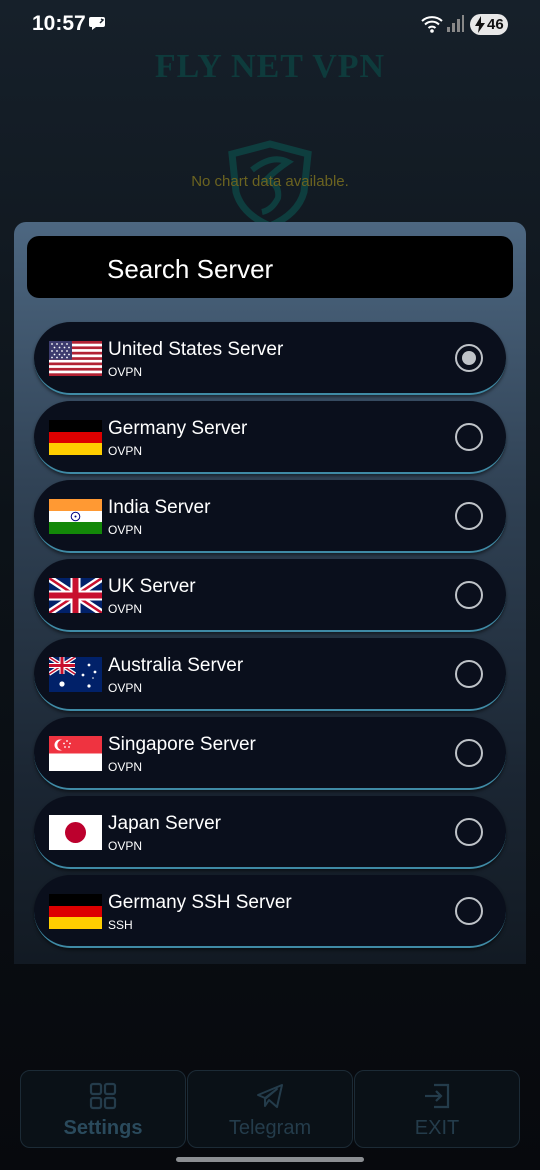 The image size is (540, 1170). Describe the element at coordinates (495, 24) in the screenshot. I see `battery-level: 46` at that location.